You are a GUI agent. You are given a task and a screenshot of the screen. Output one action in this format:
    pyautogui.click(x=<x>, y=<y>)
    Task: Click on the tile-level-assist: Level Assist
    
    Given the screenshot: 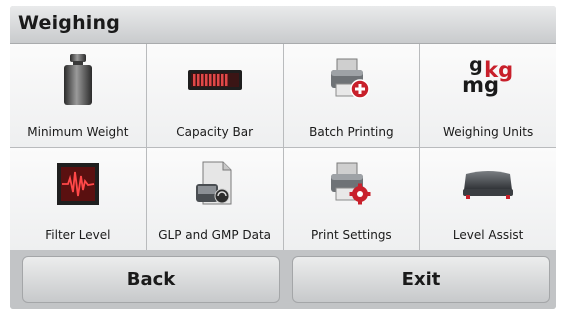 What is the action you would take?
    pyautogui.click(x=488, y=198)
    